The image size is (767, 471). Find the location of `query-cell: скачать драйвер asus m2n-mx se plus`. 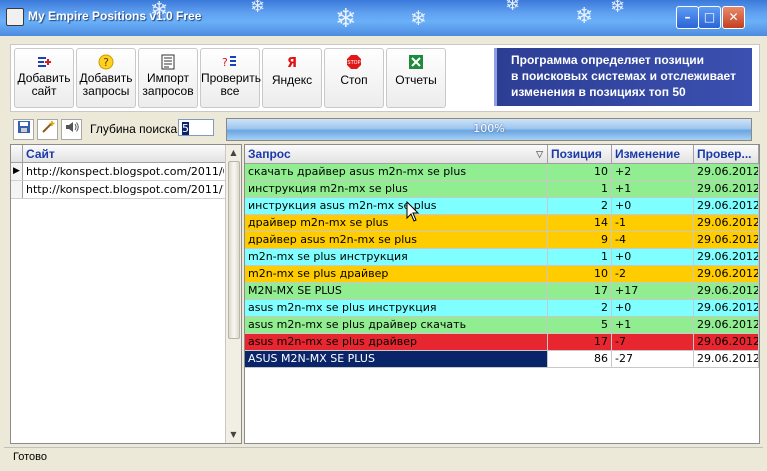

query-cell: скачать драйвер asus m2n-mx se plus is located at coordinates (396, 172).